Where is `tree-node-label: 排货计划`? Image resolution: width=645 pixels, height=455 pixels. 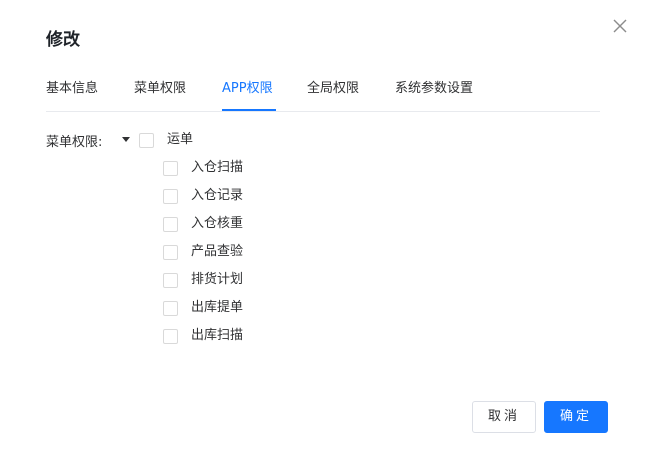
tree-node-label: 排货计划 is located at coordinates (217, 279).